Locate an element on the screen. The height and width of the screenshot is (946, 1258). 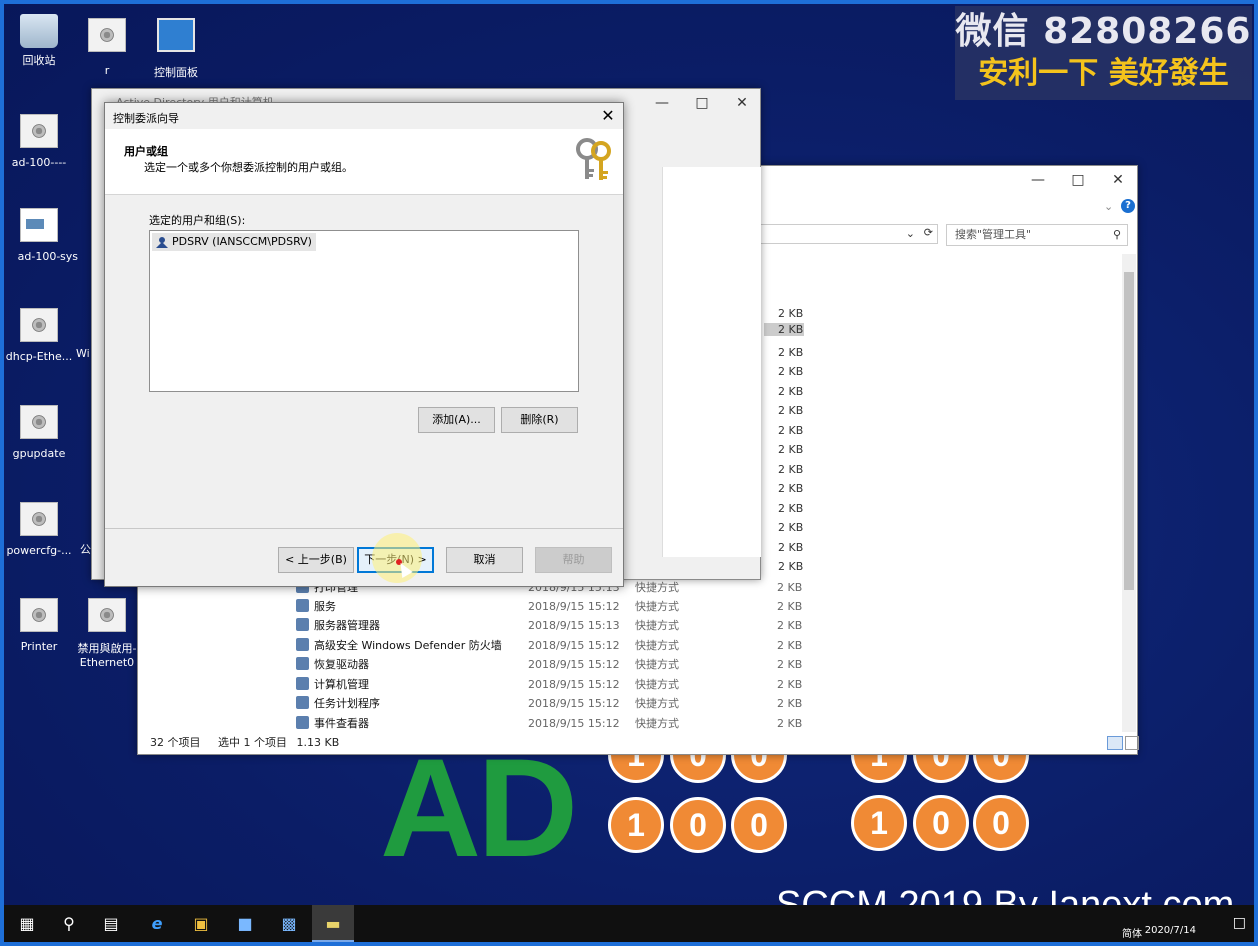
cancel-button: 取消 is located at coordinates (484, 560).